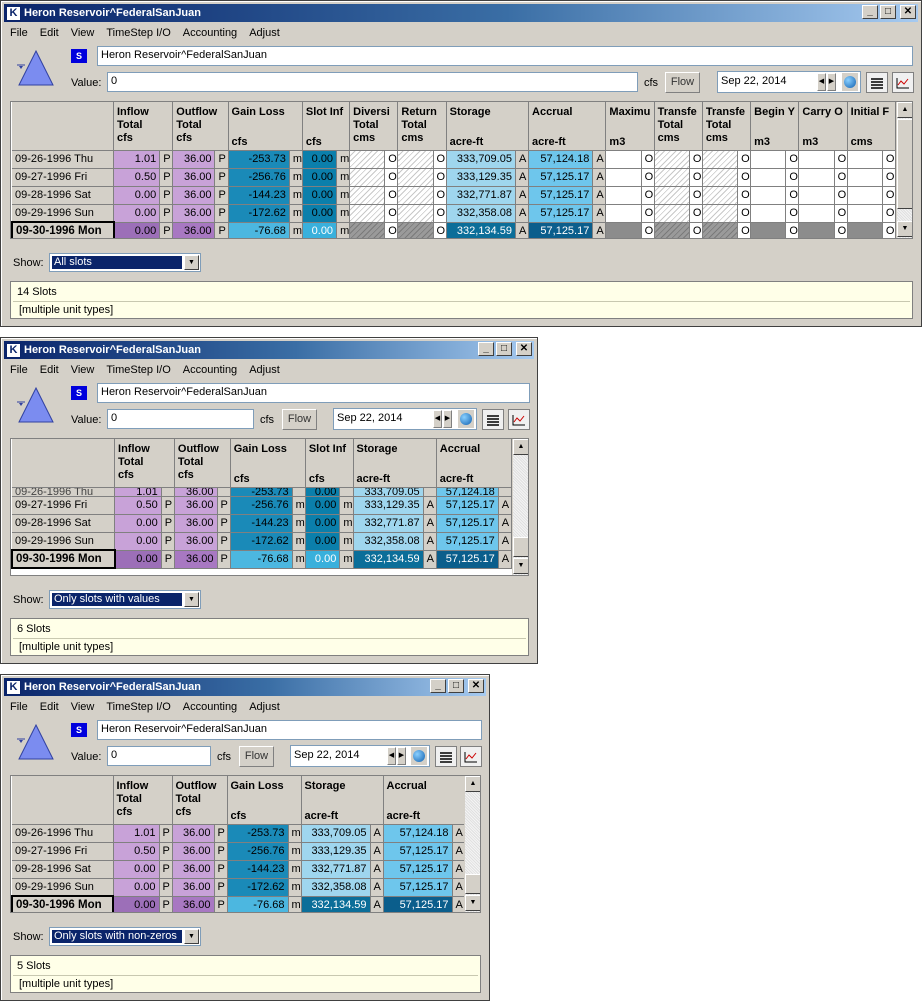 This screenshot has width=922, height=1001. I want to click on storage-cell: 333,129.35, so click(336, 851).